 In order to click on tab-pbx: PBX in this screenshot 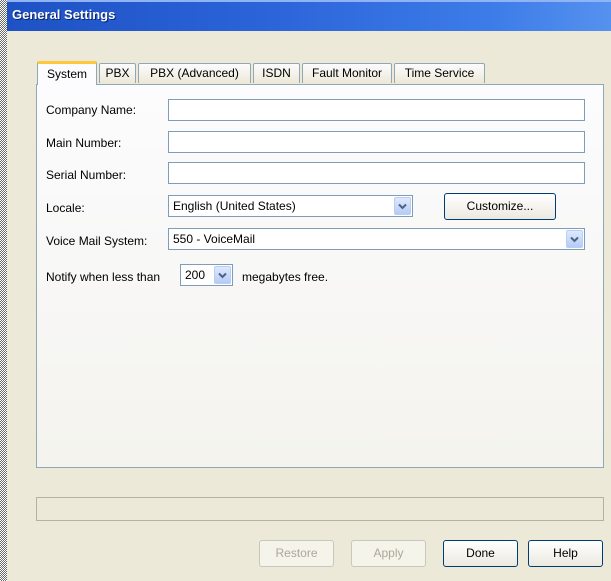, I will do `click(117, 73)`.